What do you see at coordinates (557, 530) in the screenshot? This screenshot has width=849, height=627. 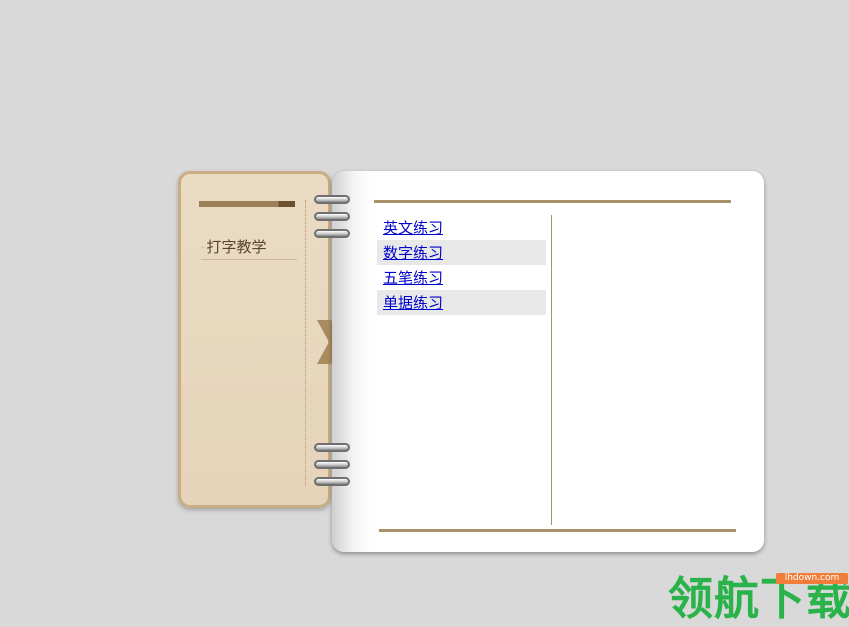 I see `page-bottom-rule` at bounding box center [557, 530].